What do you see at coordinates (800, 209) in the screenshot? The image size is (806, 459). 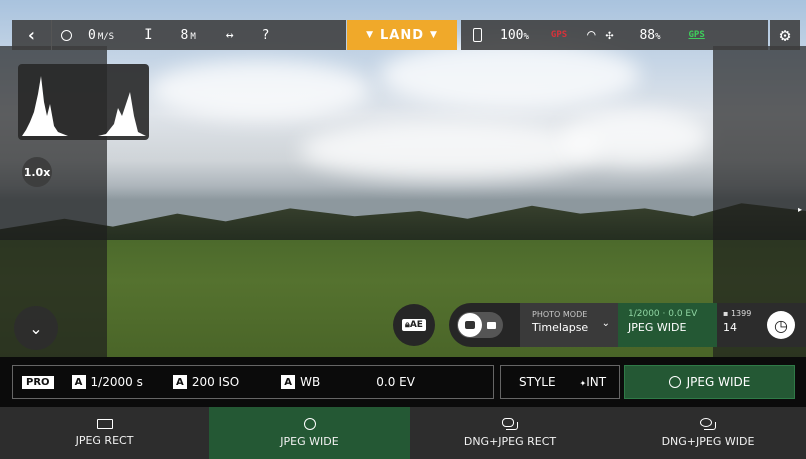 I see `expand-right-icon: ▸` at bounding box center [800, 209].